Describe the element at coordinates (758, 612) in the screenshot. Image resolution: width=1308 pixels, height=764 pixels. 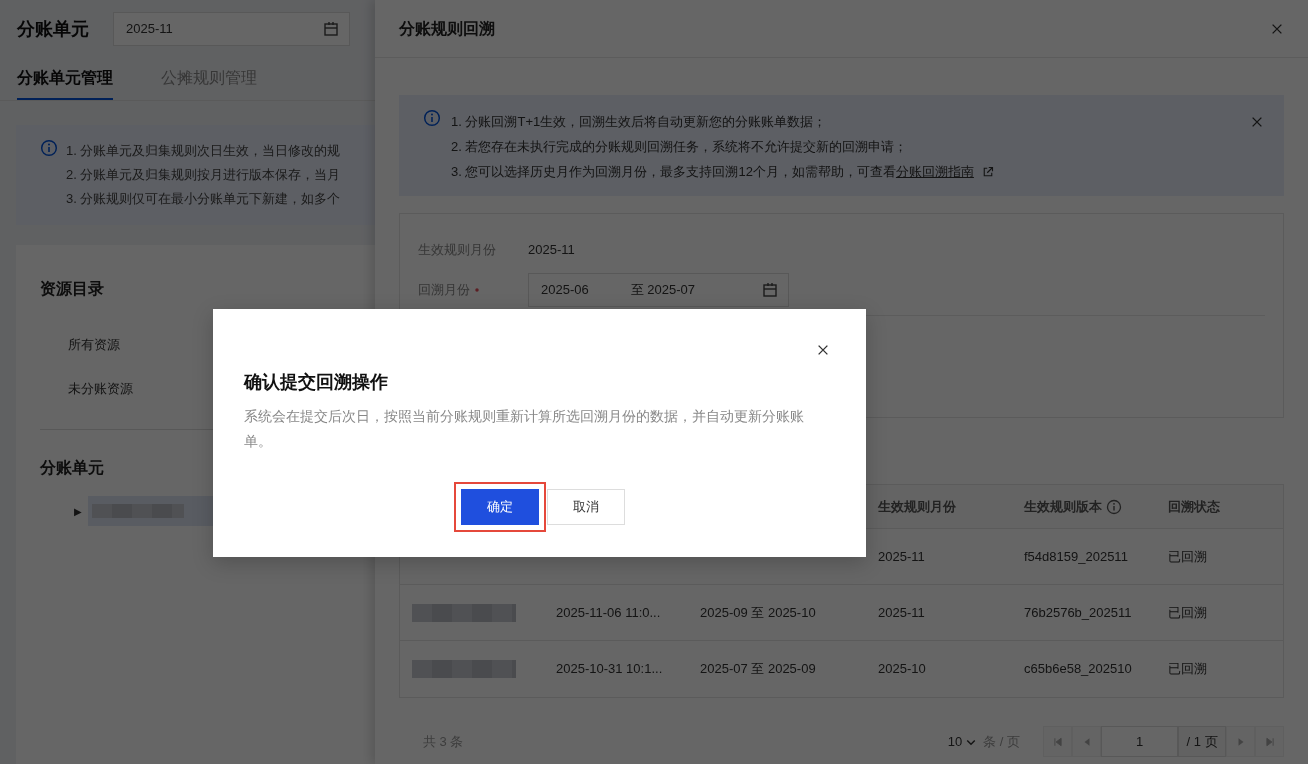
I see `table-cell: 2025-09 至 2025-10` at that location.